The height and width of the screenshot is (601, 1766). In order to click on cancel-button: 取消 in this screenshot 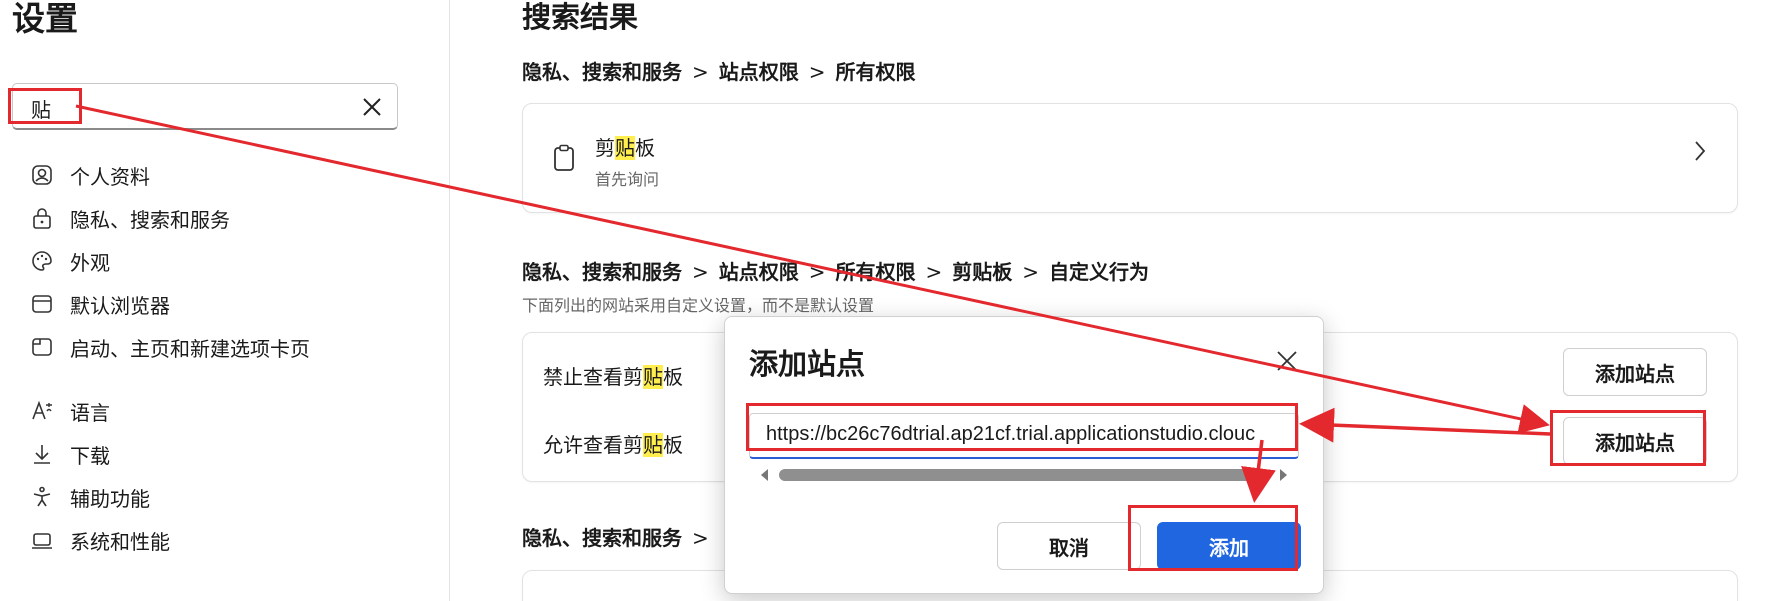, I will do `click(1069, 546)`.